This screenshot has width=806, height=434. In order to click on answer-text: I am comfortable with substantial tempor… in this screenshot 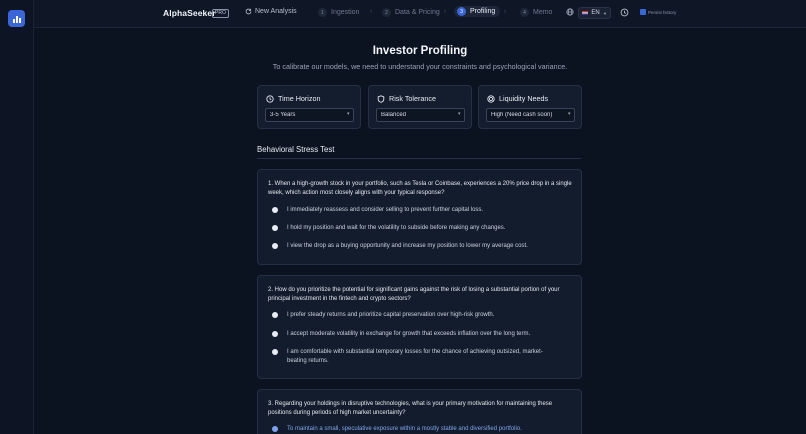, I will do `click(415, 356)`.